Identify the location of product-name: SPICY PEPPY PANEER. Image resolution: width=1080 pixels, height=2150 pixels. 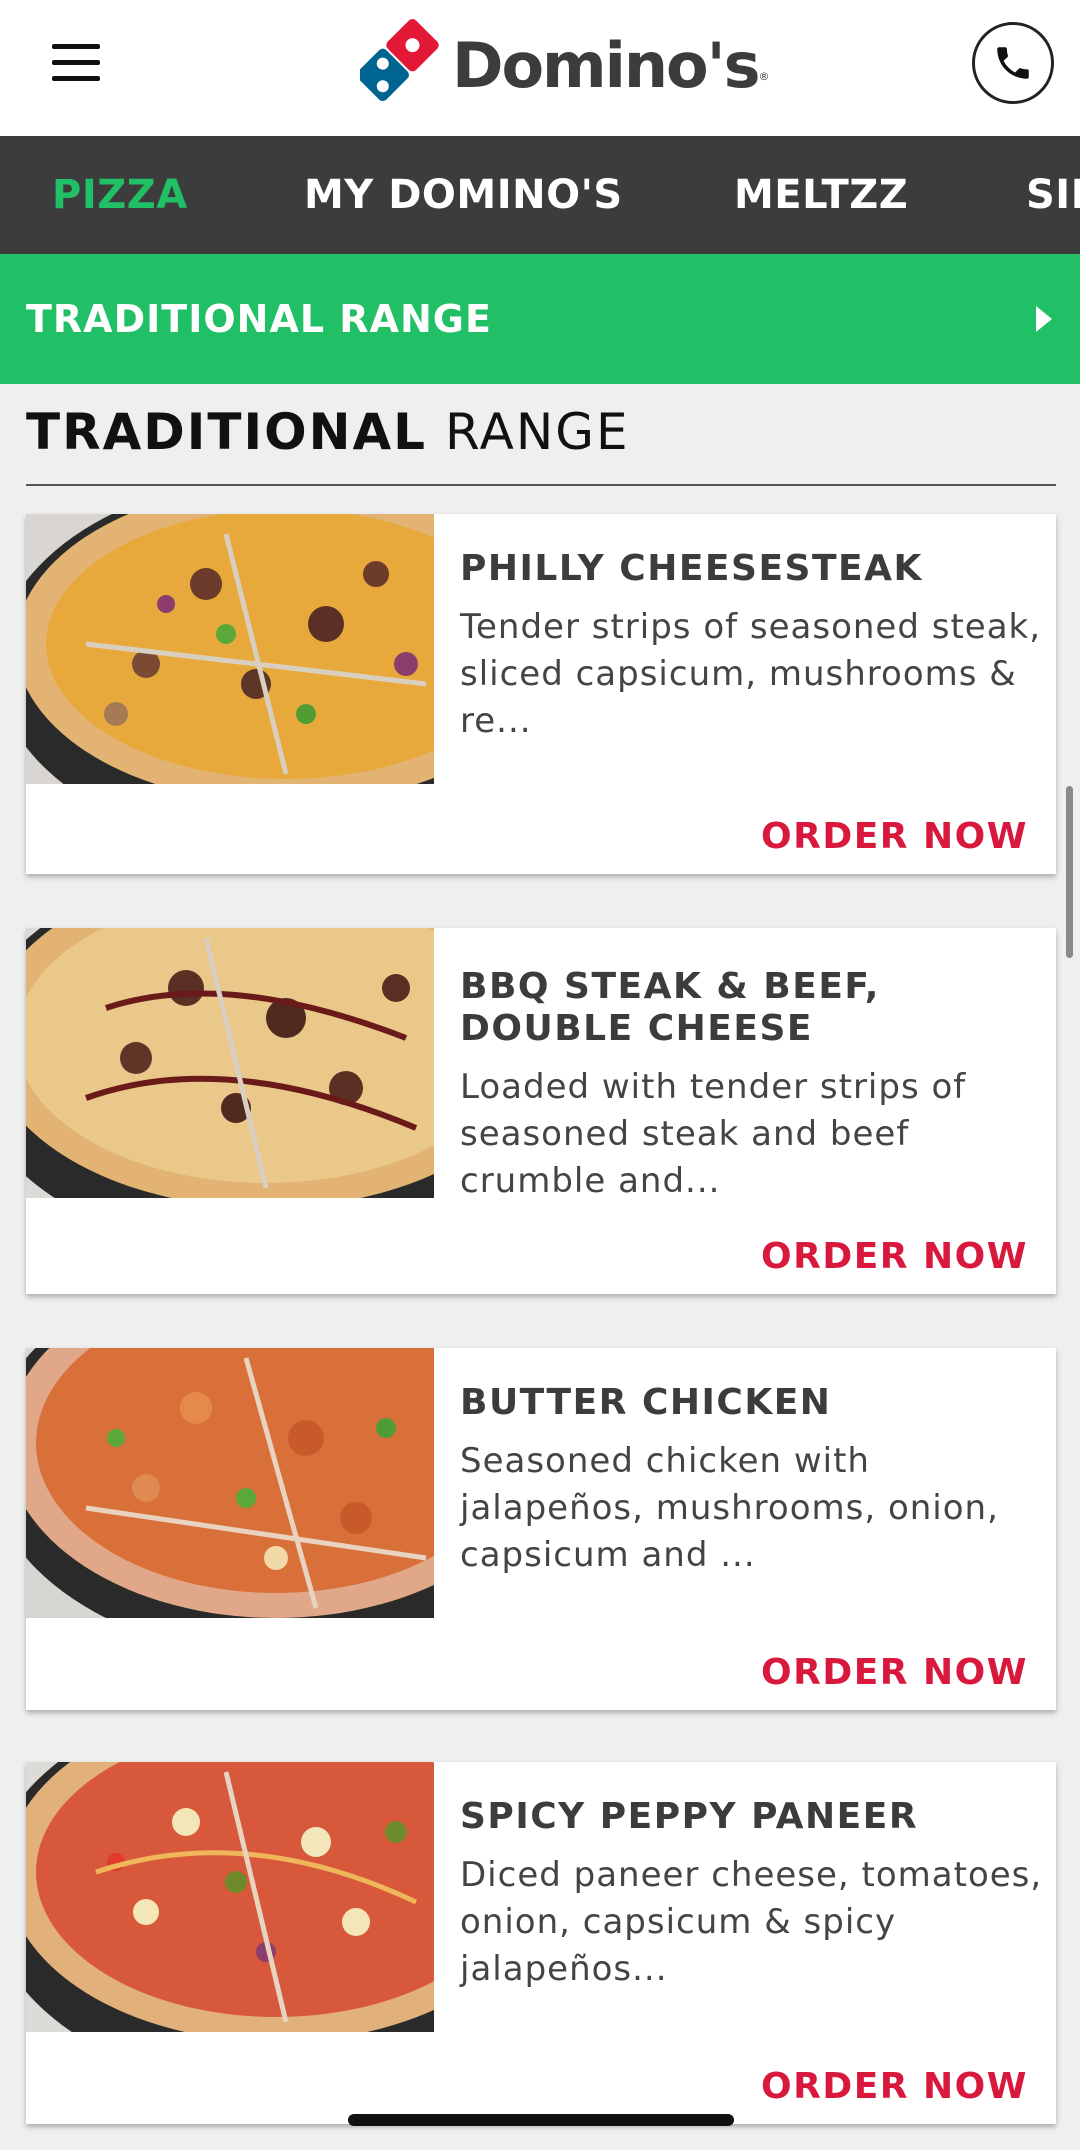
(689, 1816).